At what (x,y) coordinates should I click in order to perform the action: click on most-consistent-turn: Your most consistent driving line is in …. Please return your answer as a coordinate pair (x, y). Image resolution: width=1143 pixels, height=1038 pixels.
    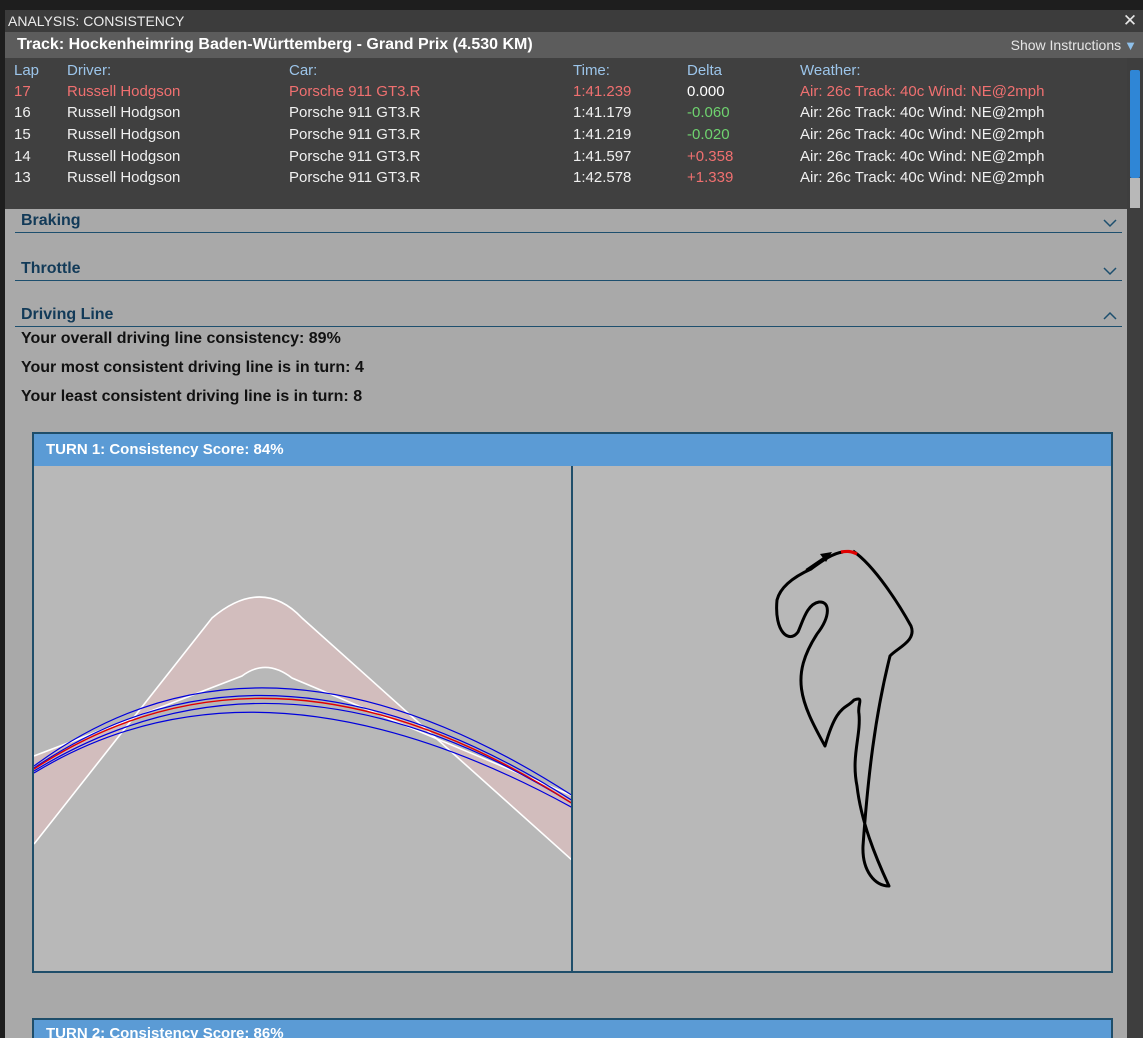
    Looking at the image, I should click on (192, 367).